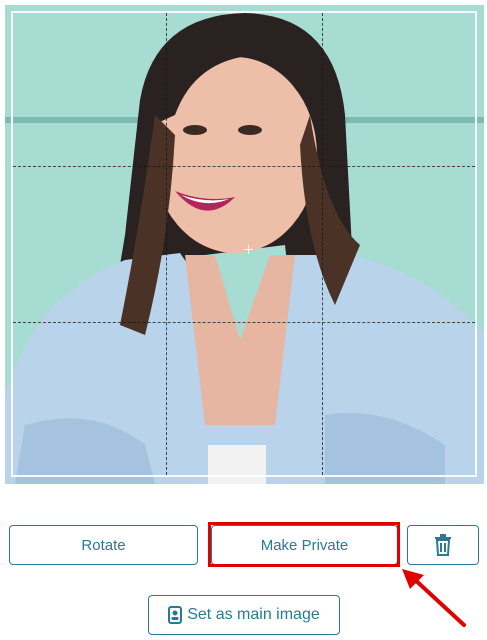 The height and width of the screenshot is (640, 487). I want to click on make-private-button-label: Make Private, so click(304, 545).